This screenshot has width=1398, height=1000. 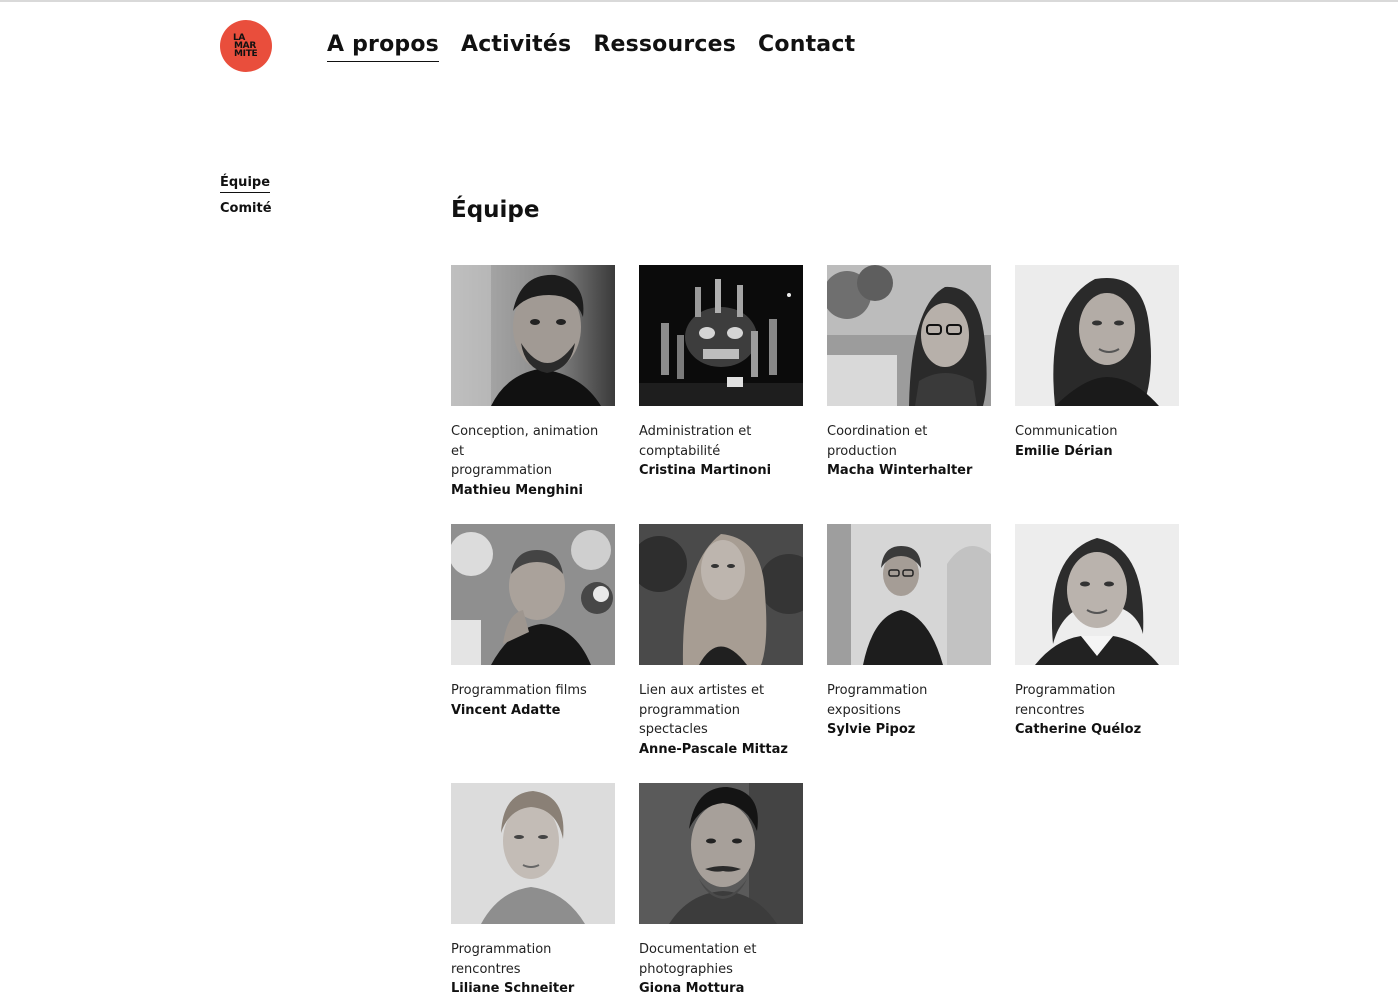 What do you see at coordinates (1064, 451) in the screenshot?
I see `member-name: Emilie Dérian` at bounding box center [1064, 451].